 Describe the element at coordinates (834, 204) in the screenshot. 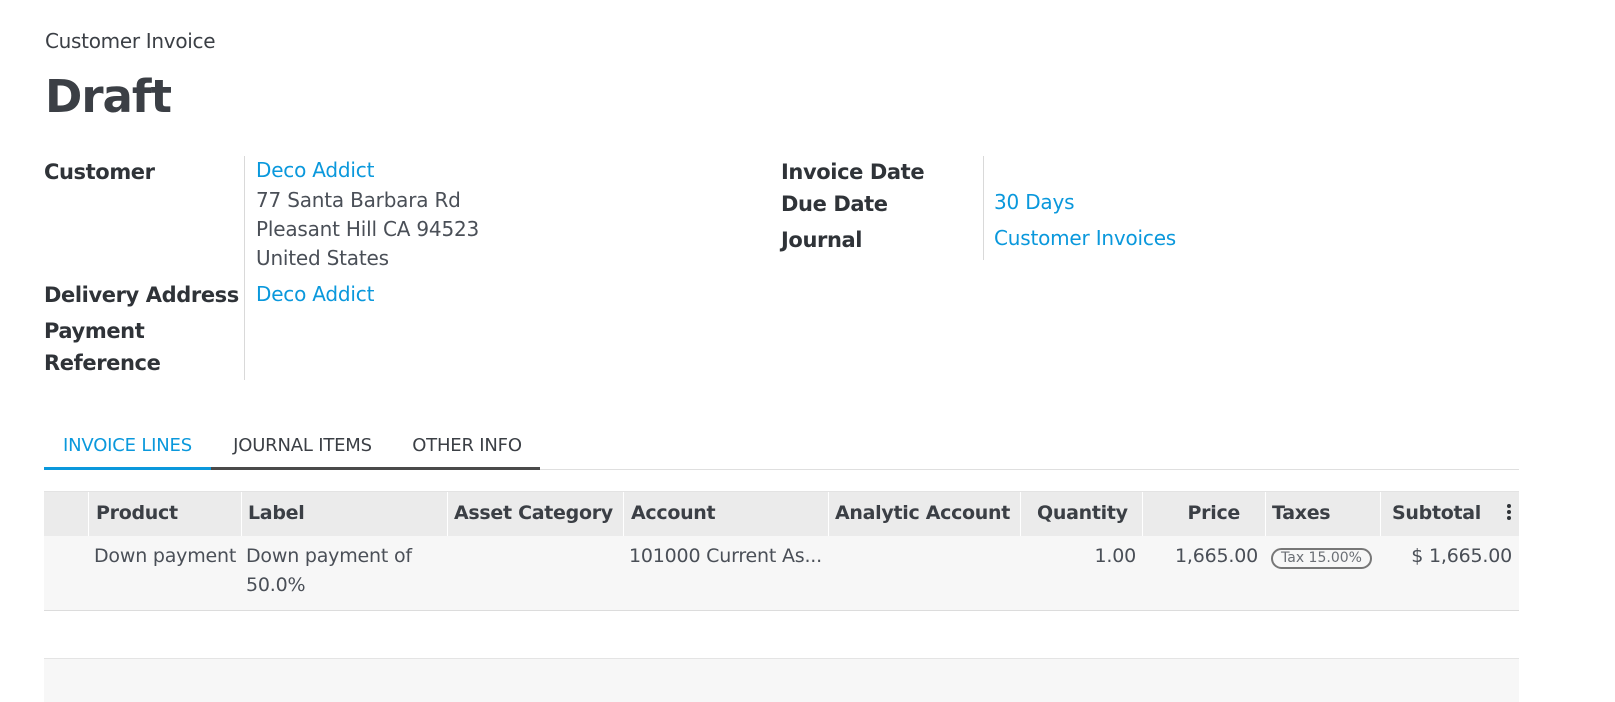

I see `due-date-label: Due Date` at that location.